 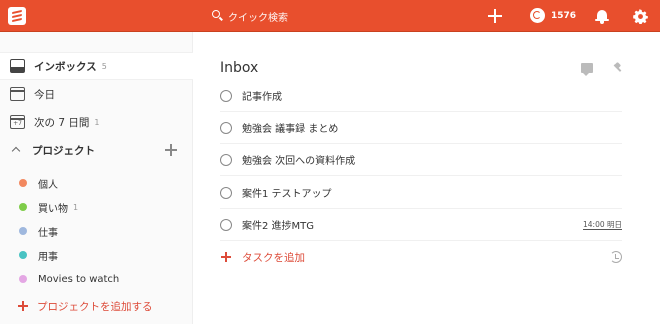 What do you see at coordinates (17, 94) in the screenshot?
I see `calendar-today-icon` at bounding box center [17, 94].